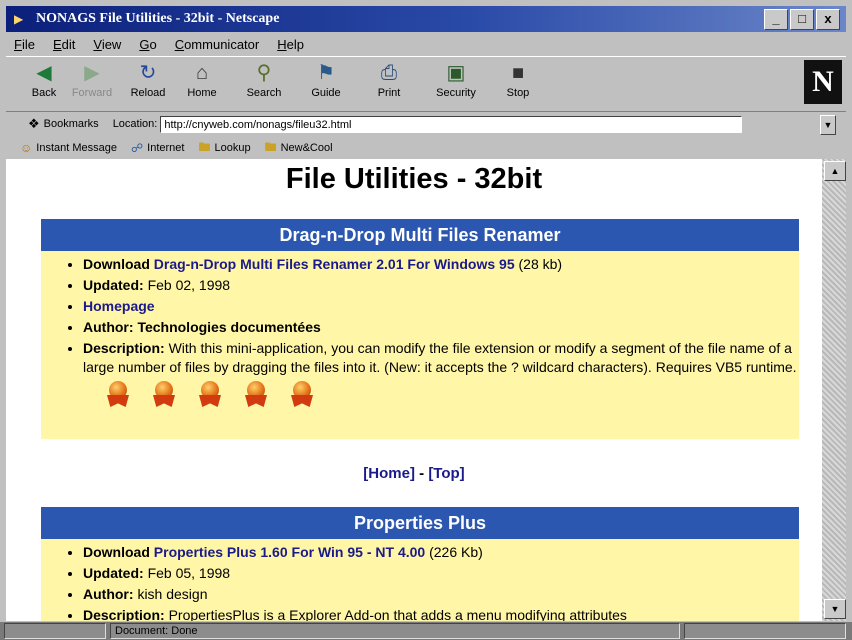  I want to click on netscape-app-icon: ▶, so click(19, 19).